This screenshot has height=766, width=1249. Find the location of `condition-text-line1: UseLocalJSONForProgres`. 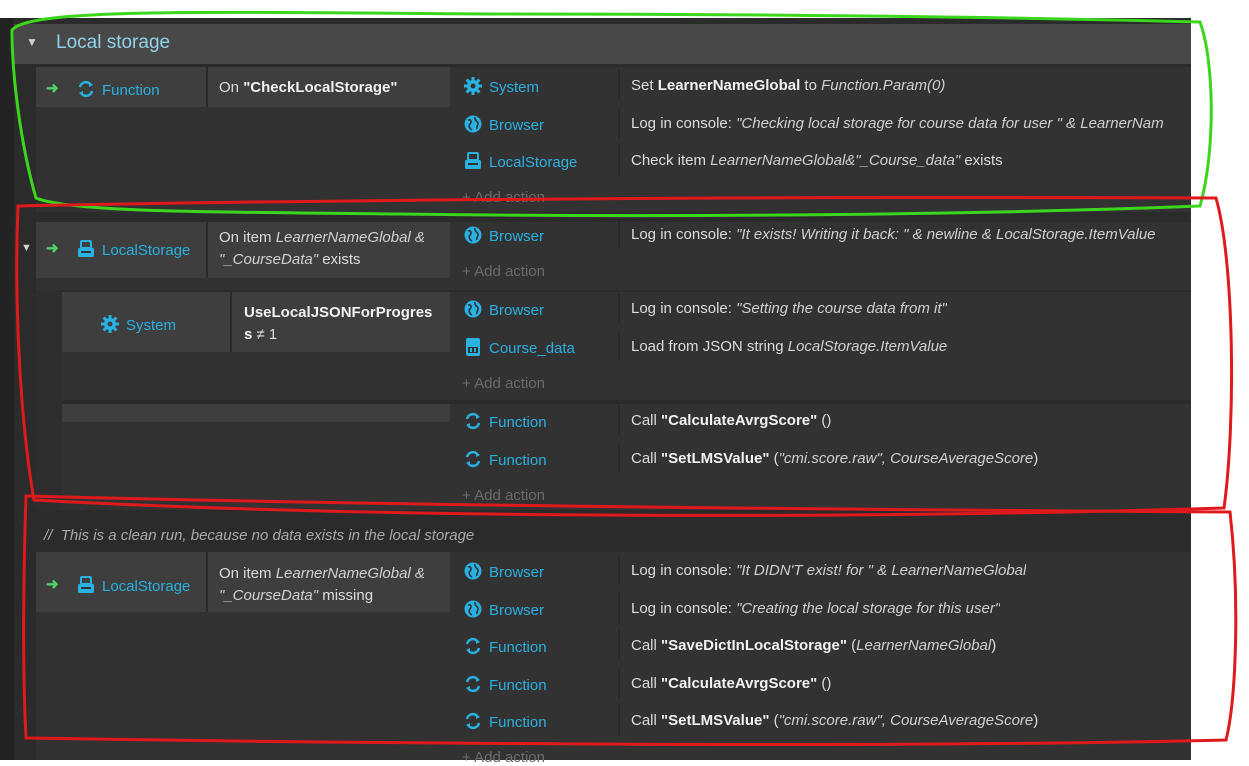

condition-text-line1: UseLocalJSONForProgres is located at coordinates (338, 313).